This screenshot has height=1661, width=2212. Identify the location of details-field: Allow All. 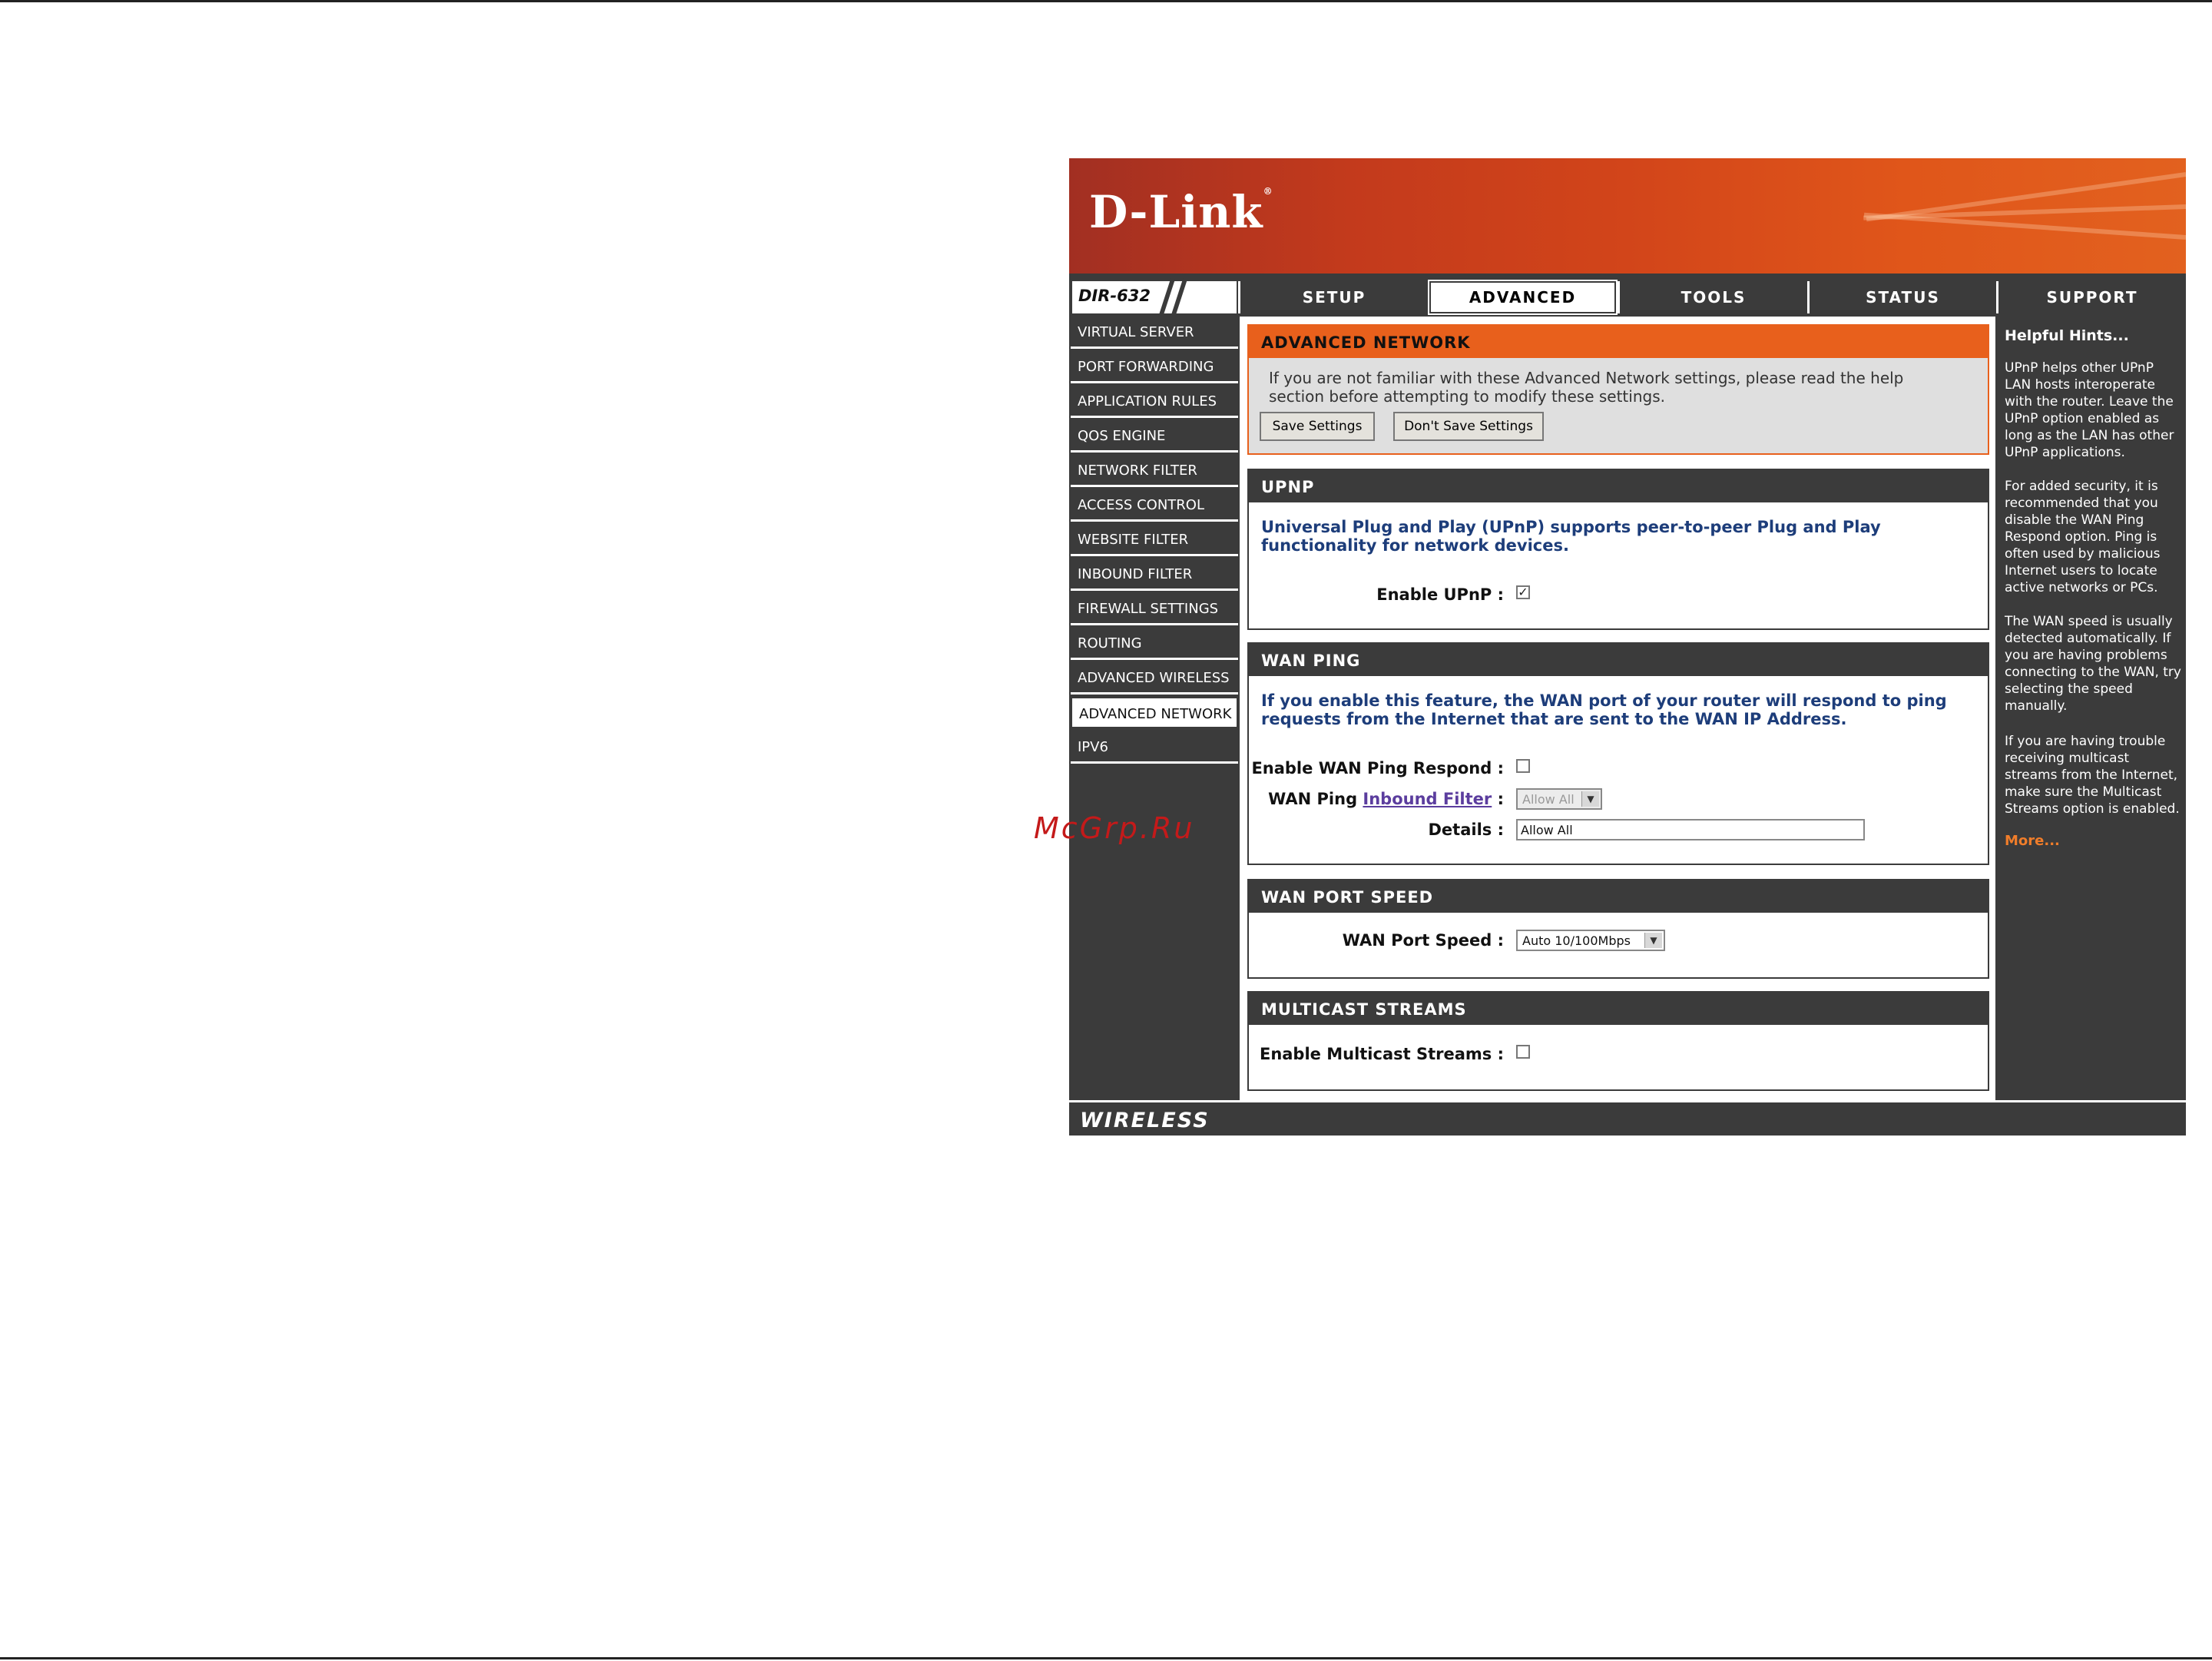
(1690, 829).